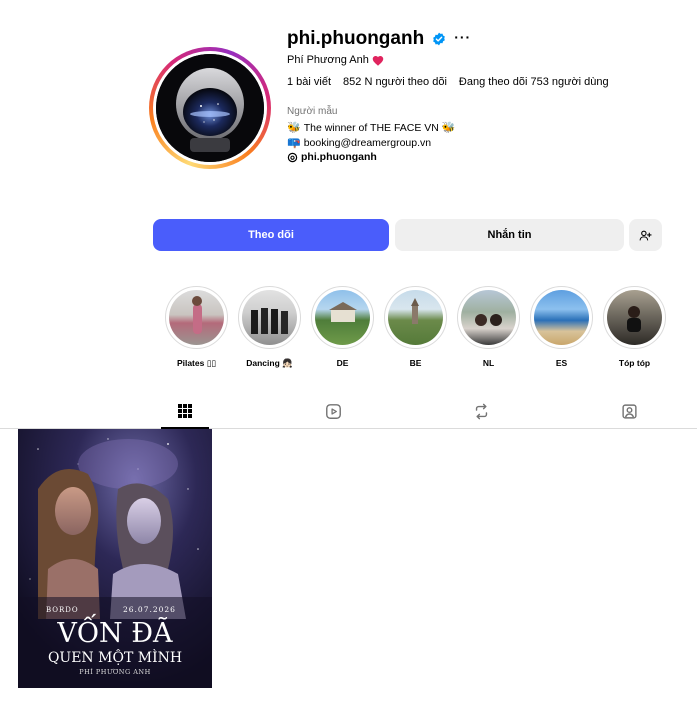 The width and height of the screenshot is (697, 709). I want to click on post-title-line2: QUEN MỘT MÌNH, so click(115, 657).